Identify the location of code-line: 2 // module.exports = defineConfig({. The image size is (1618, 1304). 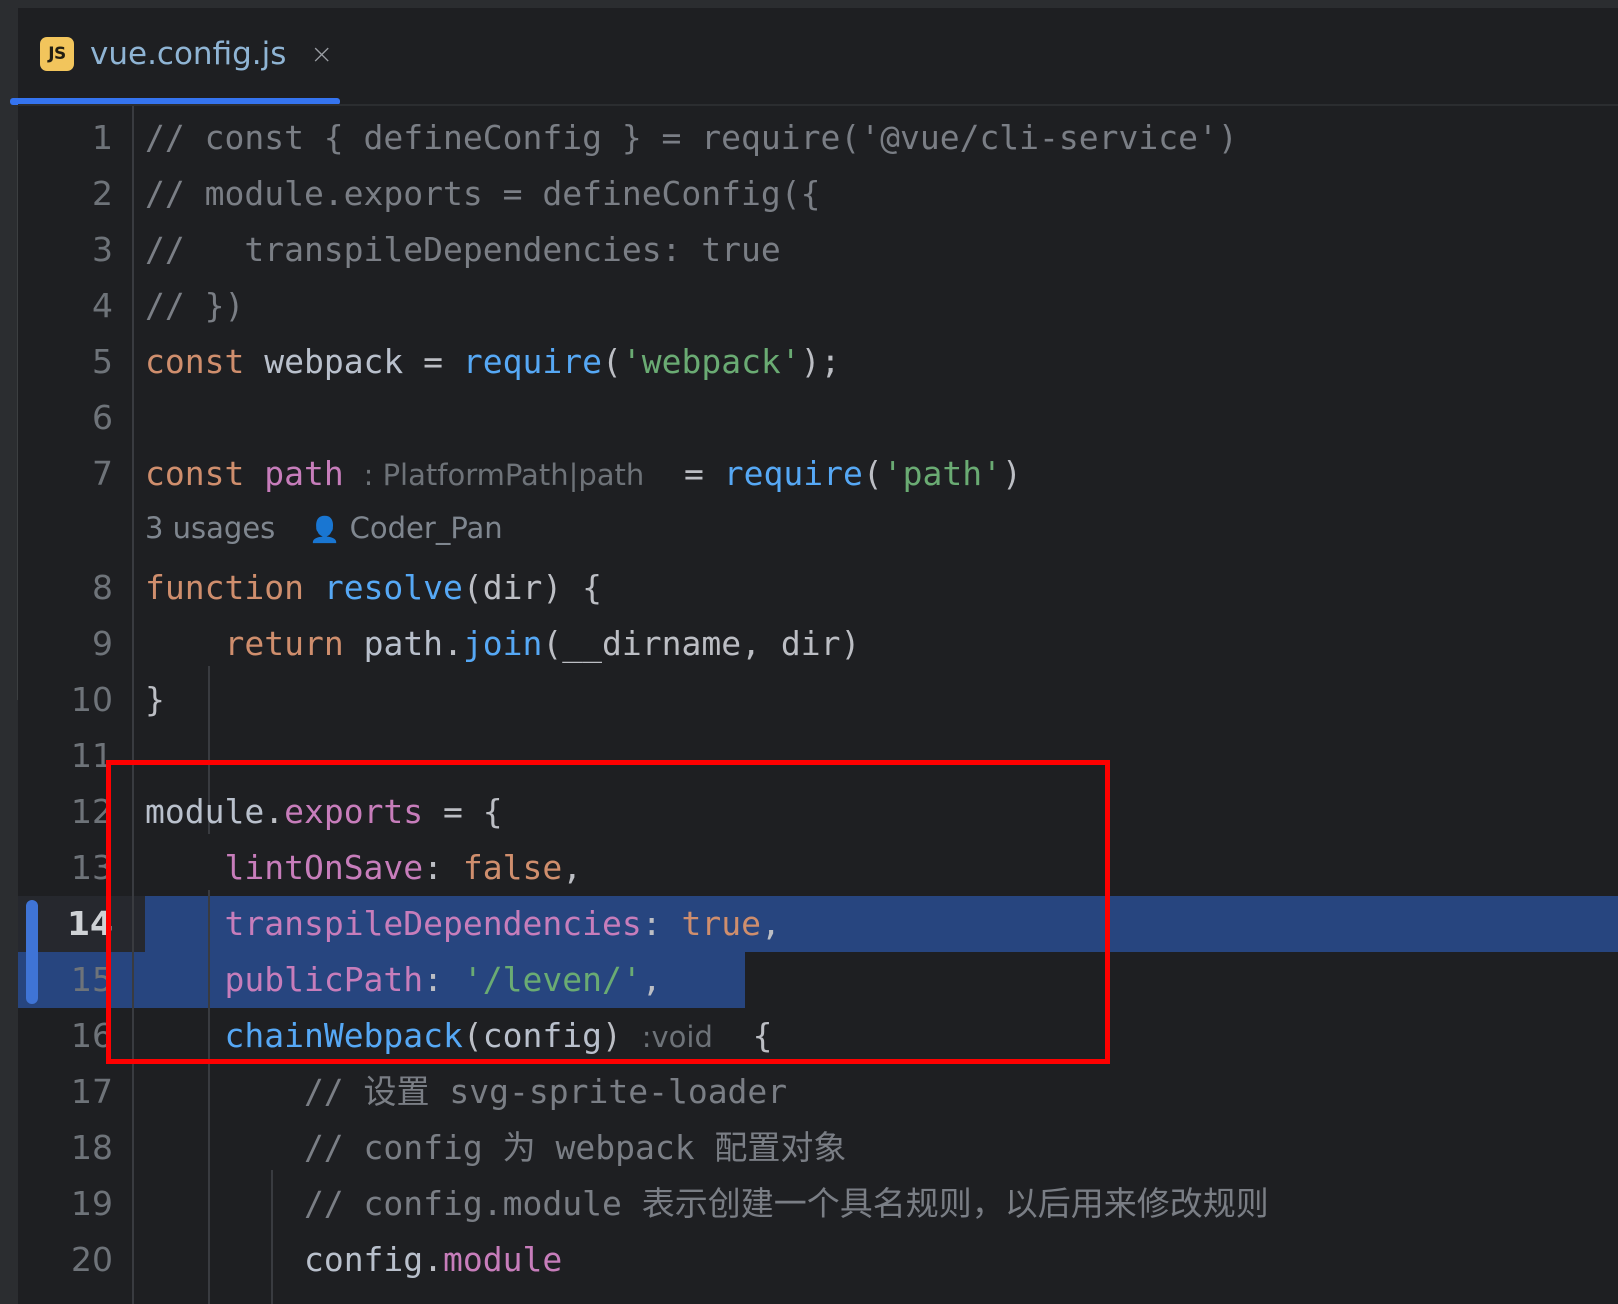
(818, 194).